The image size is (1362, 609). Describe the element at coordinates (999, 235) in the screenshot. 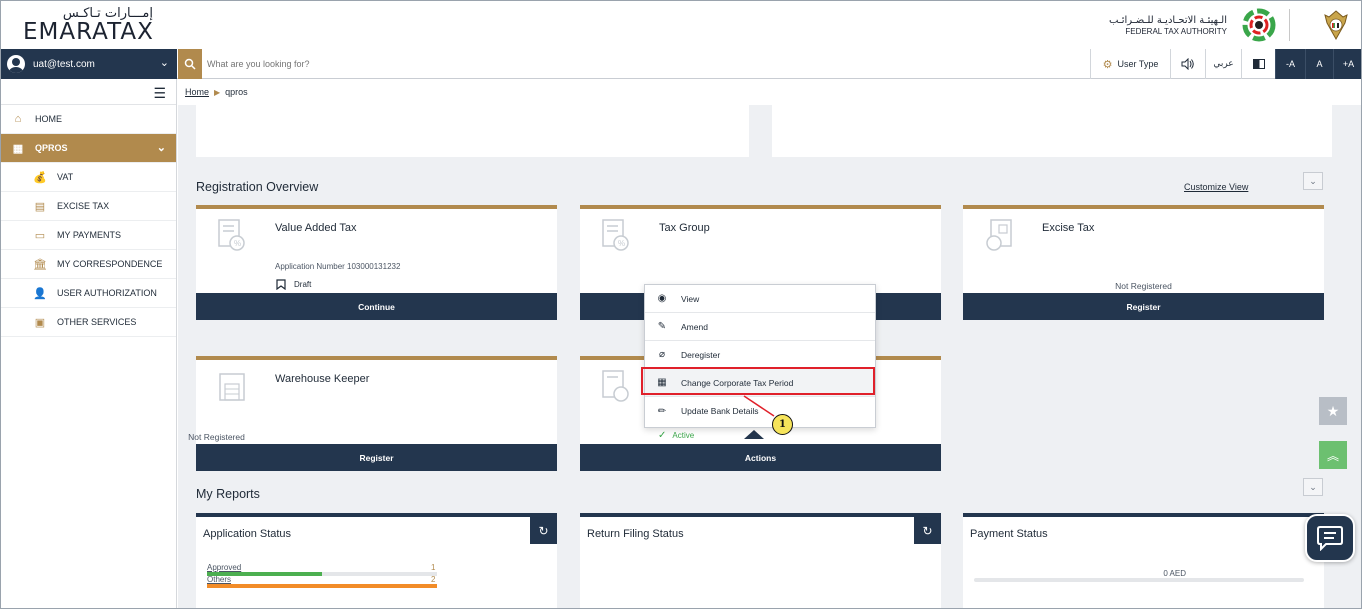

I see `excise-document-icon` at that location.